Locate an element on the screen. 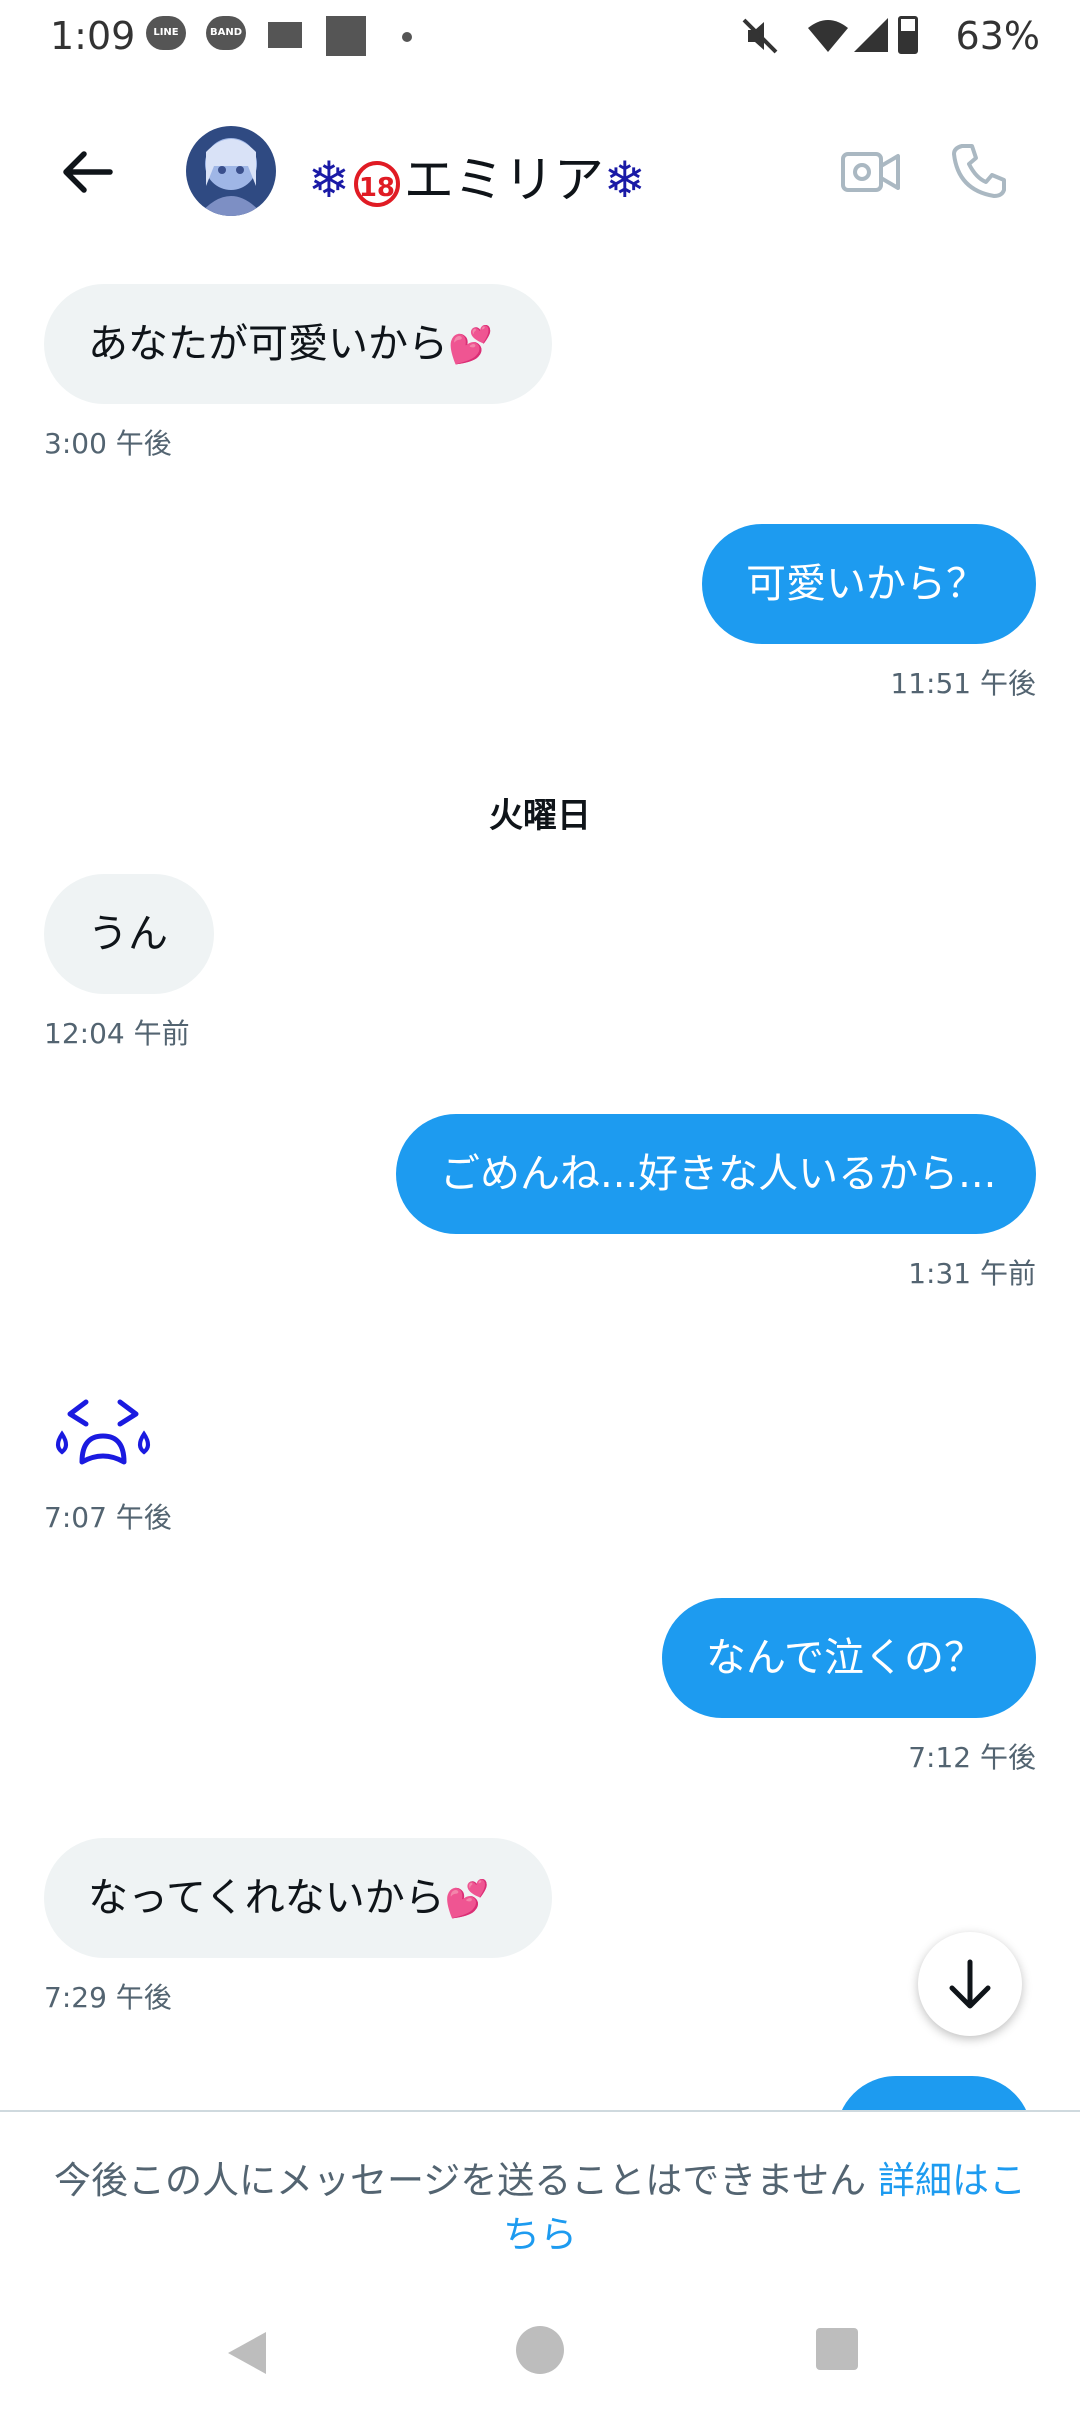  message-bubble-incoming: あなたが可愛いから💕 is located at coordinates (298, 344).